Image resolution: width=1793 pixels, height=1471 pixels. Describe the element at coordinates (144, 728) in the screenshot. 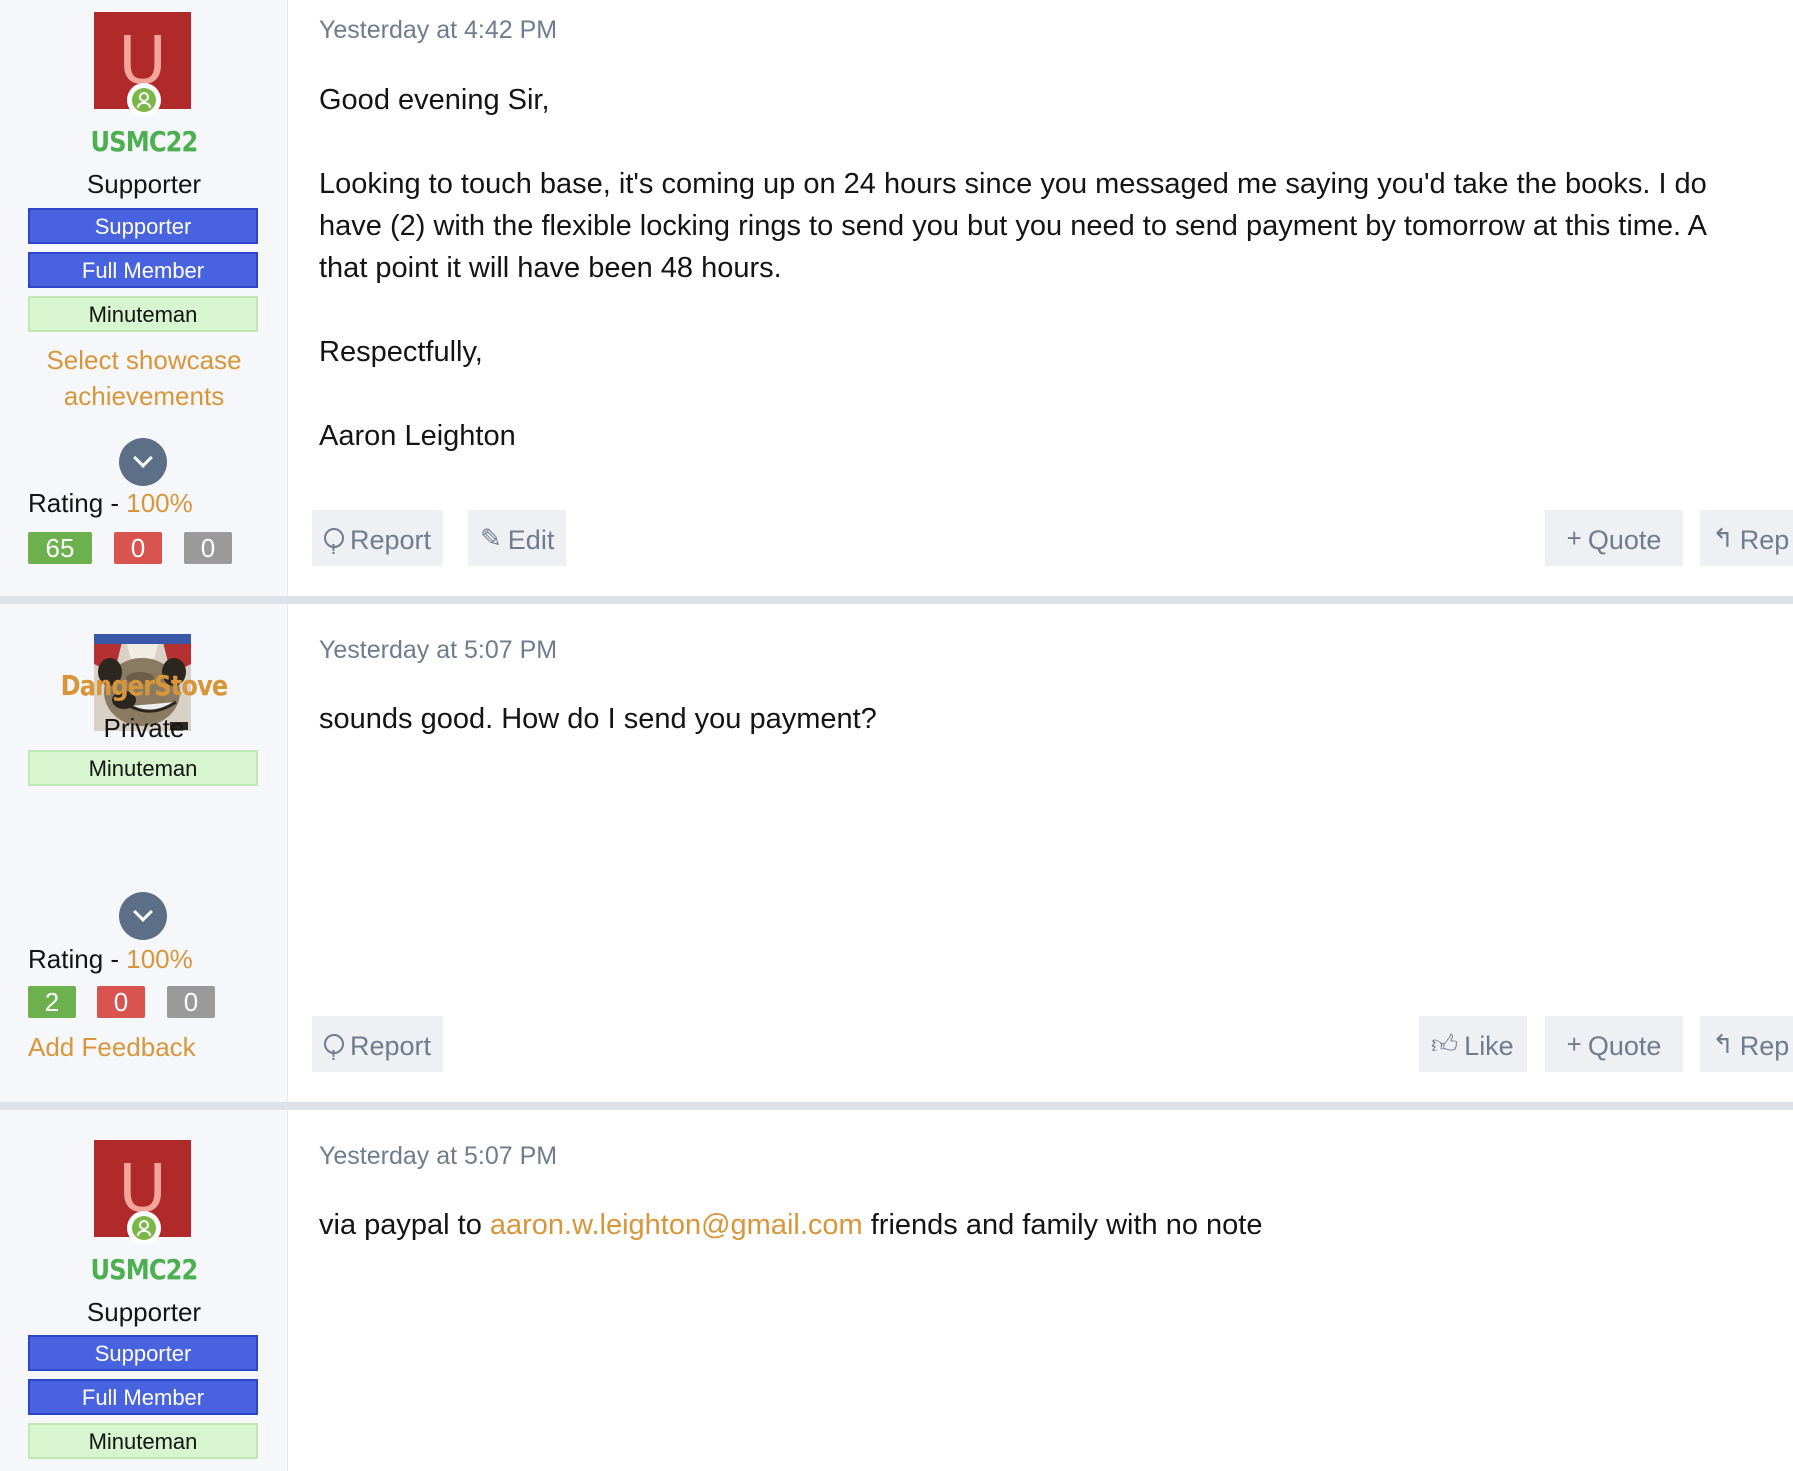

I see `user-title: Private` at that location.